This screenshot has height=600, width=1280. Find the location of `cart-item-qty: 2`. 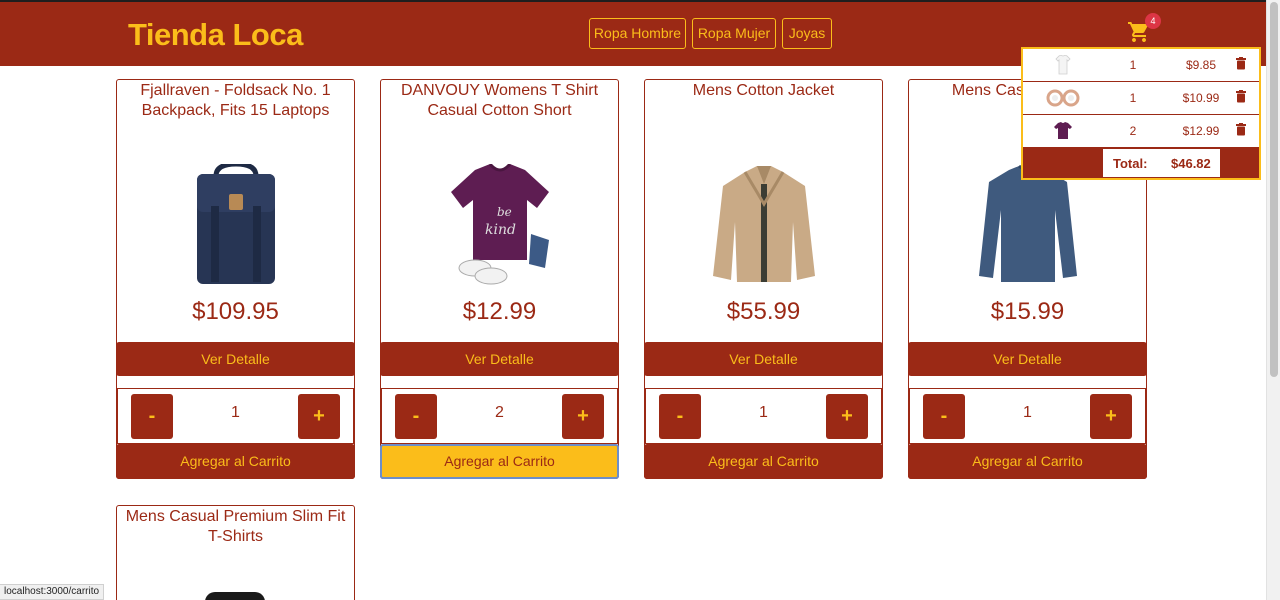

cart-item-qty: 2 is located at coordinates (1133, 131).